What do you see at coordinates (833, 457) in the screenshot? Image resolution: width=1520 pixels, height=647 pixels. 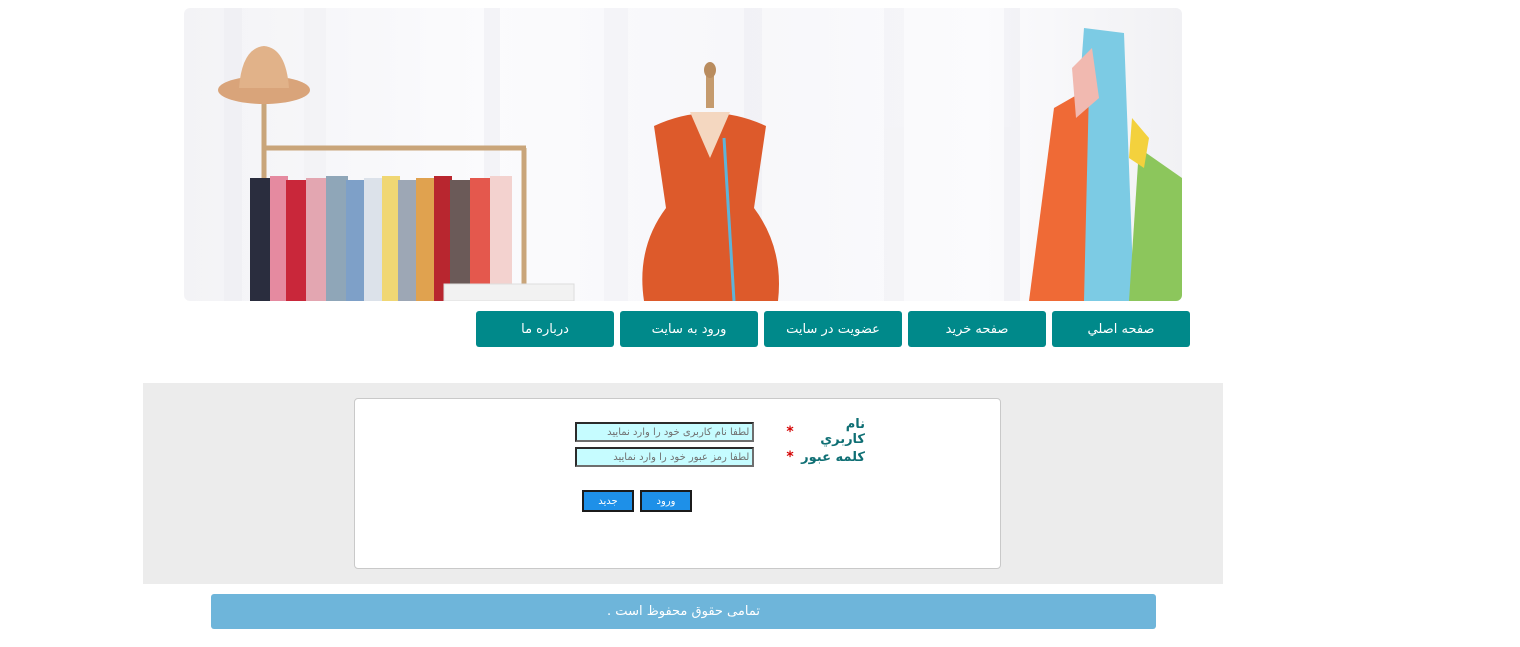 I see `password-label: كلمه عبور` at bounding box center [833, 457].